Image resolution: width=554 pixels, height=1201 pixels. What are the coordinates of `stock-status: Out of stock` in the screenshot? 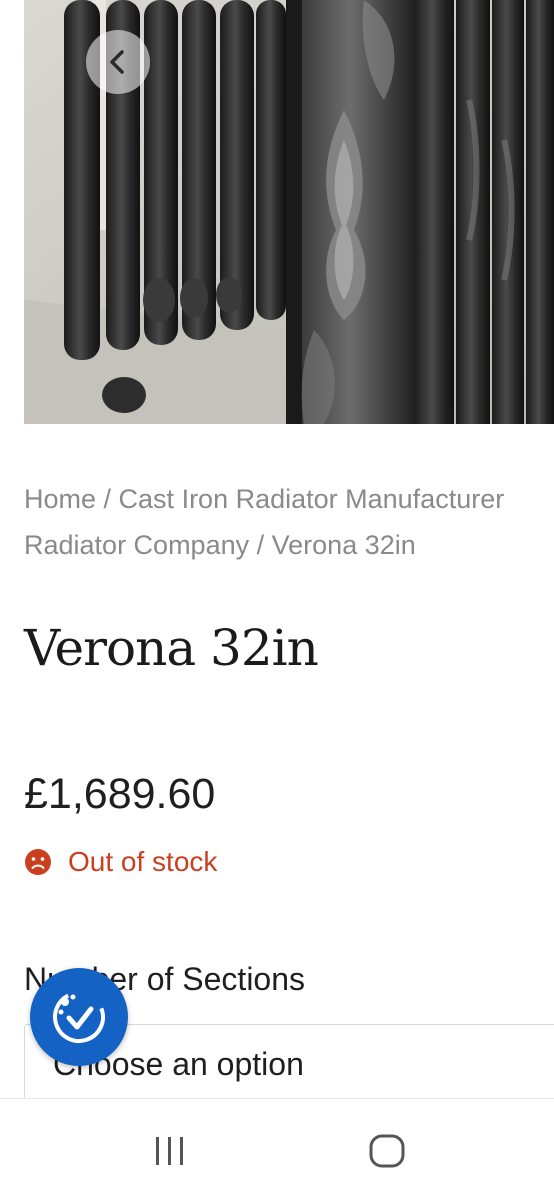 It's located at (120, 862).